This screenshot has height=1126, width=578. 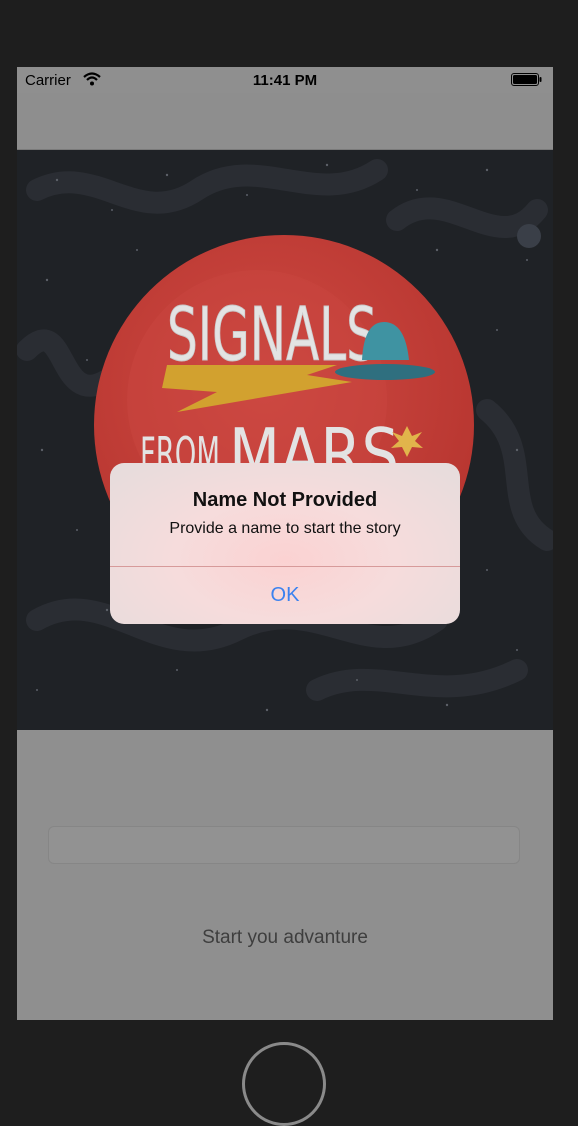 I want to click on alert-ok-button: OK, so click(x=285, y=595).